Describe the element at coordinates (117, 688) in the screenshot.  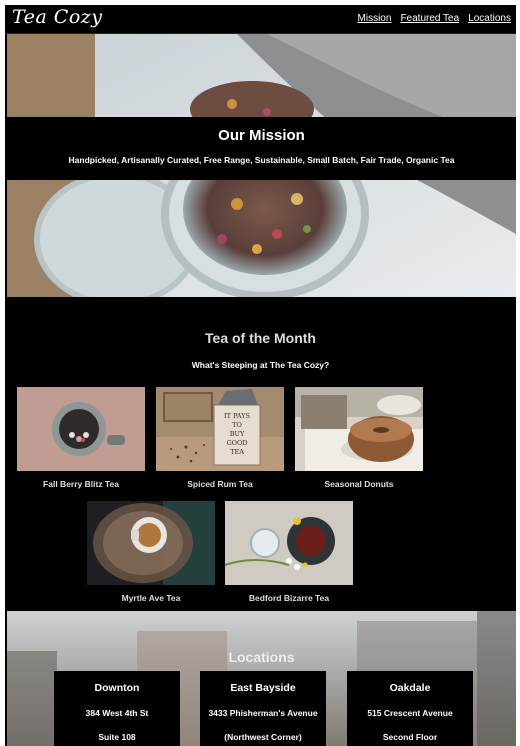
I see `location-name: Downton` at that location.